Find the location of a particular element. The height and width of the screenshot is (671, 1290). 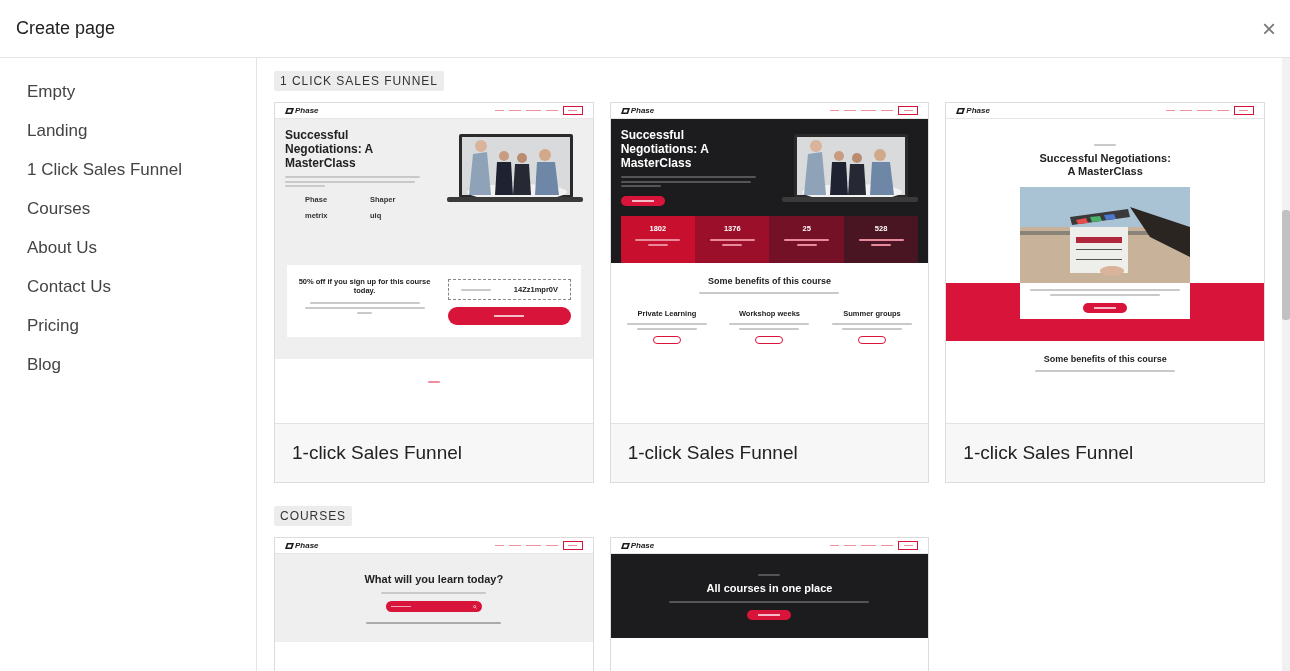

sidebar-item: Blog is located at coordinates (141, 364).